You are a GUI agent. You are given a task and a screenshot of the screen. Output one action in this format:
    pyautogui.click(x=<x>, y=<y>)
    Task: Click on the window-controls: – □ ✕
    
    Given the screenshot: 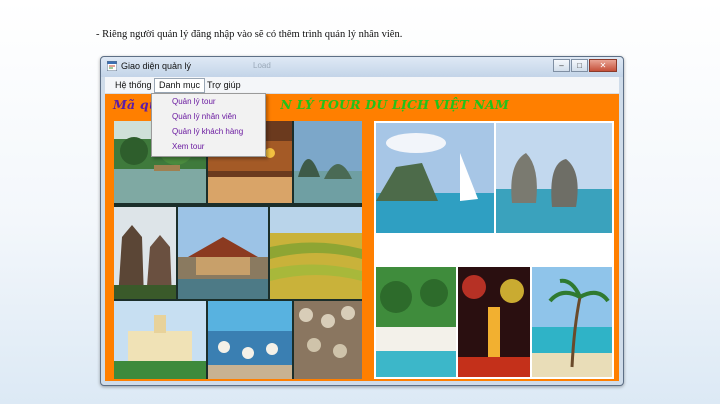 What is the action you would take?
    pyautogui.click(x=584, y=65)
    